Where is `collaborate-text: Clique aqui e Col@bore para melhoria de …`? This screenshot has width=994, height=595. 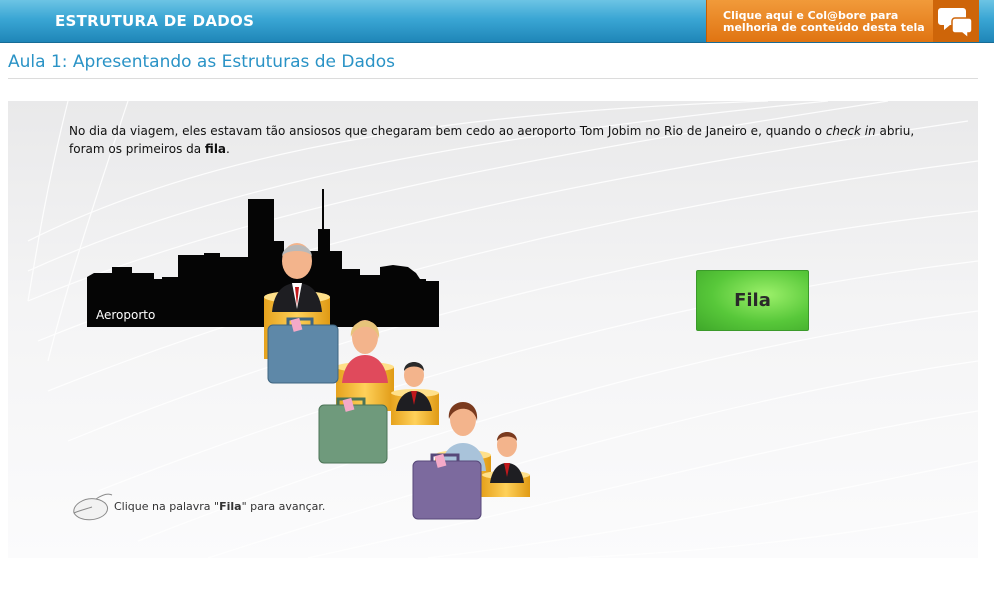
collaborate-text: Clique aqui e Col@bore para melhoria de … is located at coordinates (824, 22).